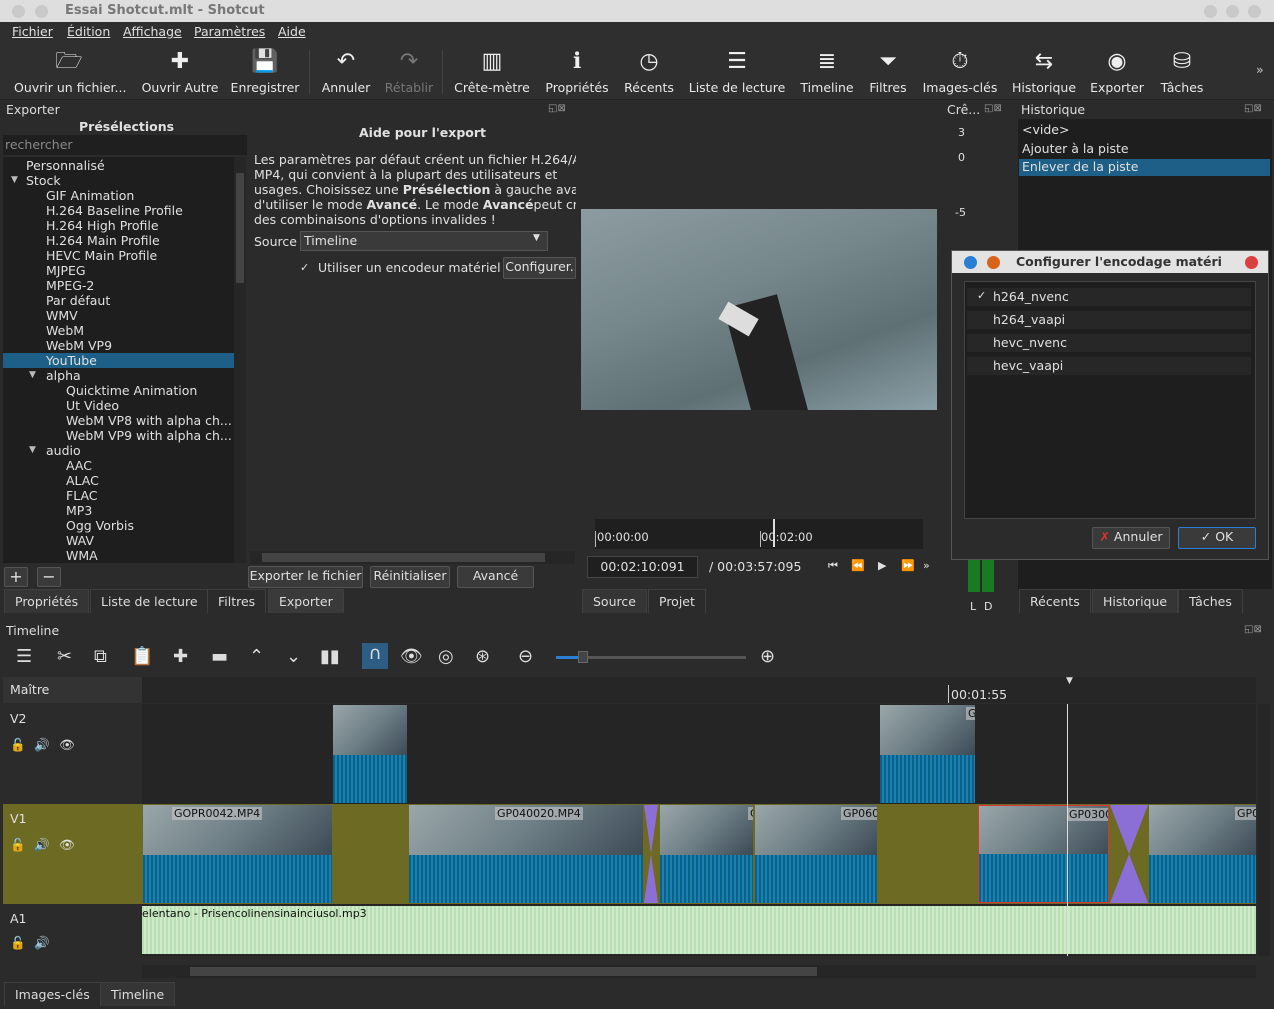 Image resolution: width=1274 pixels, height=1009 pixels. I want to click on preset-item: H.264 High Profile, so click(102, 225).